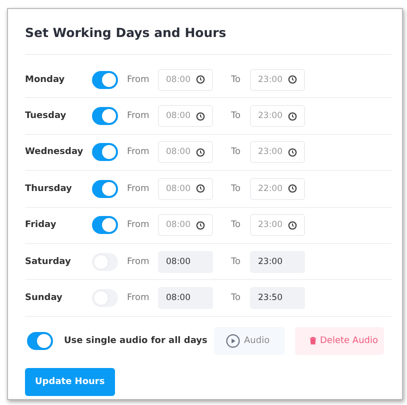 The width and height of the screenshot is (407, 405). What do you see at coordinates (233, 341) in the screenshot?
I see `play-icon` at bounding box center [233, 341].